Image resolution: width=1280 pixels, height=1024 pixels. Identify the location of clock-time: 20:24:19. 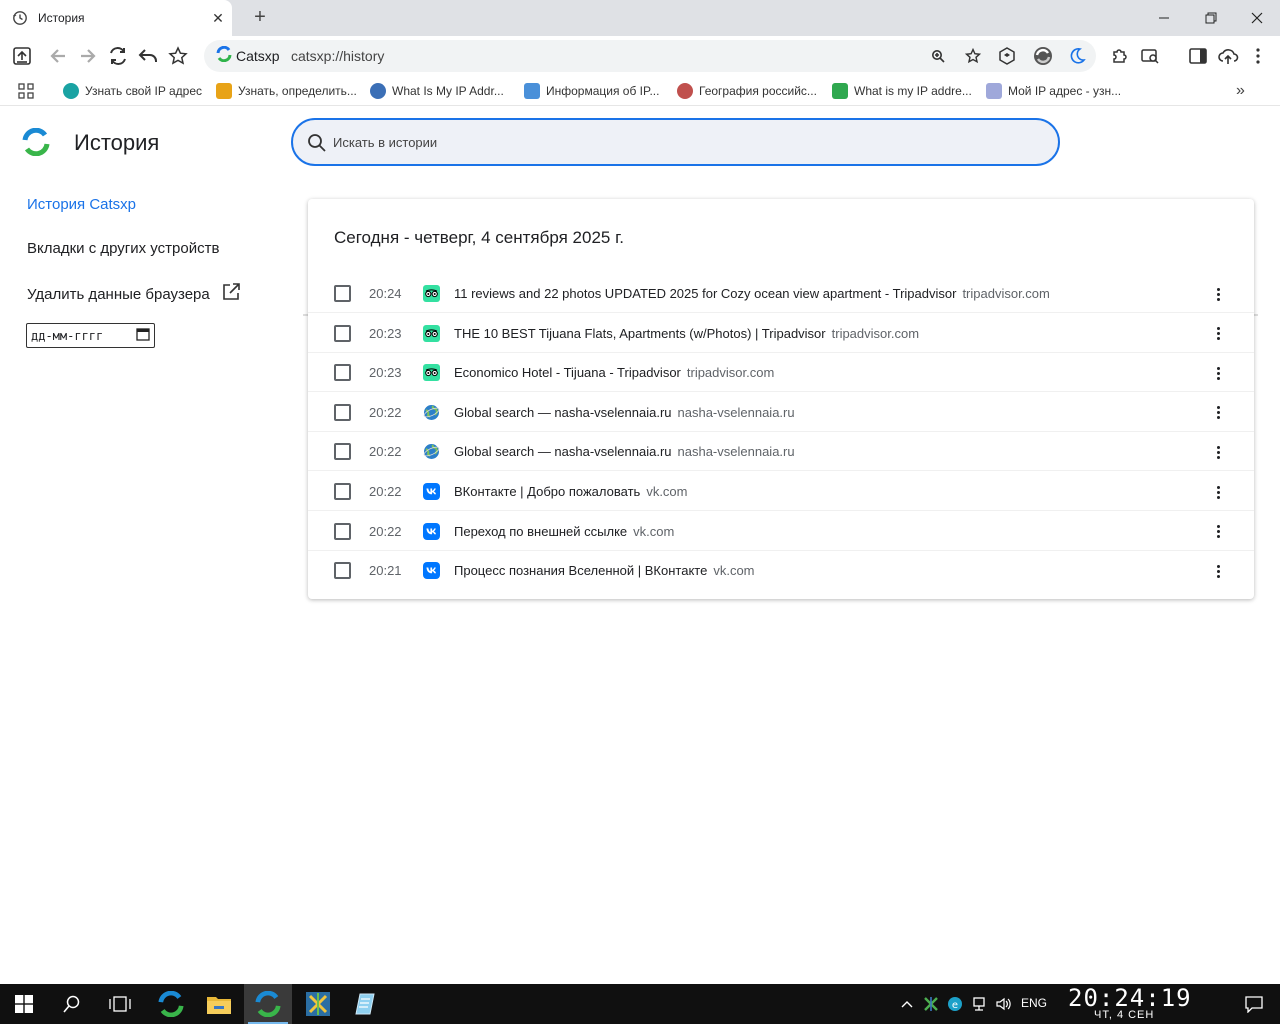
(1130, 998).